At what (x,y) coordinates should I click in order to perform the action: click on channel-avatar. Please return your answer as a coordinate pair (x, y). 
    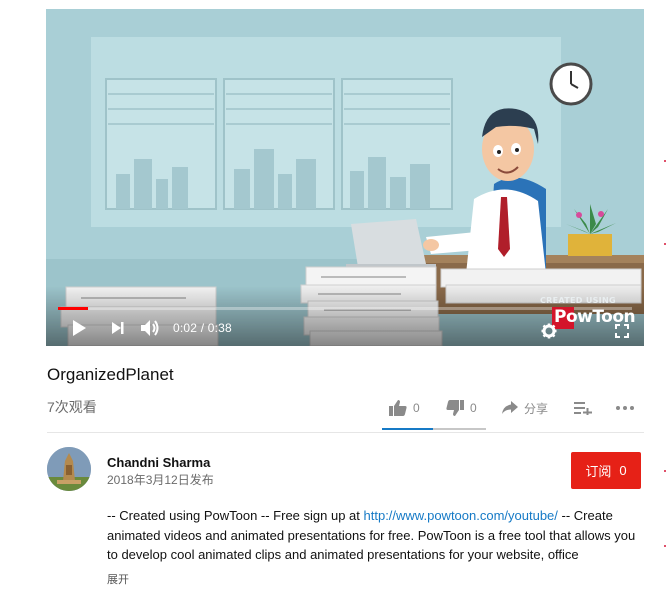
    Looking at the image, I should click on (69, 469).